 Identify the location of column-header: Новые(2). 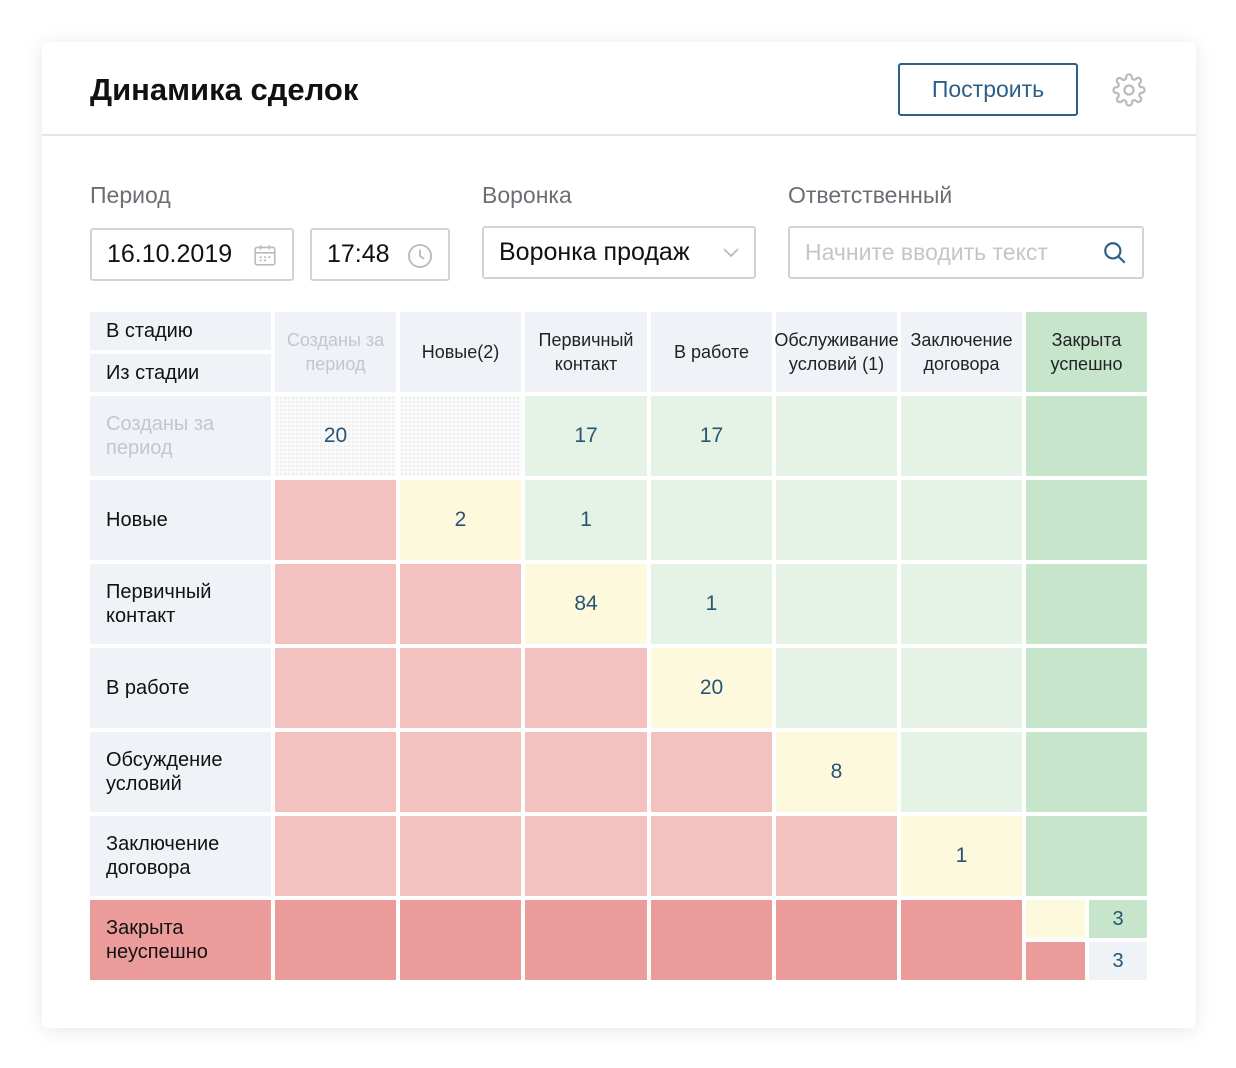
(460, 352).